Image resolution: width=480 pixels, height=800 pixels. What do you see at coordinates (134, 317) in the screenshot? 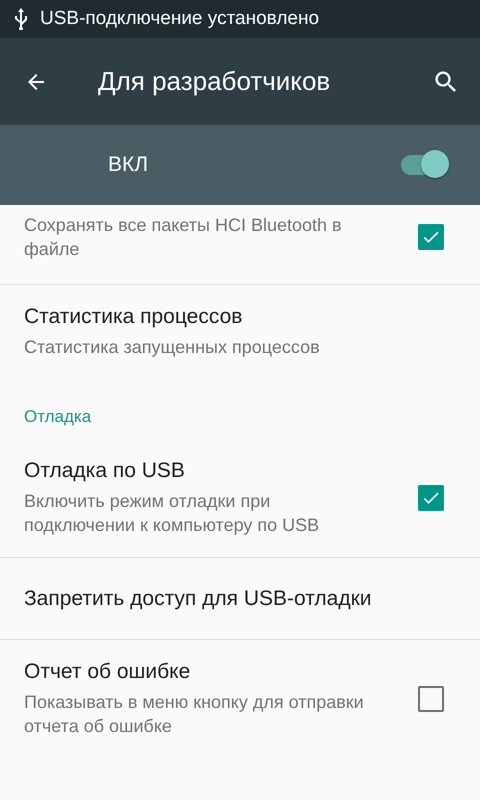
I see `setting-title: Статистика процессов` at bounding box center [134, 317].